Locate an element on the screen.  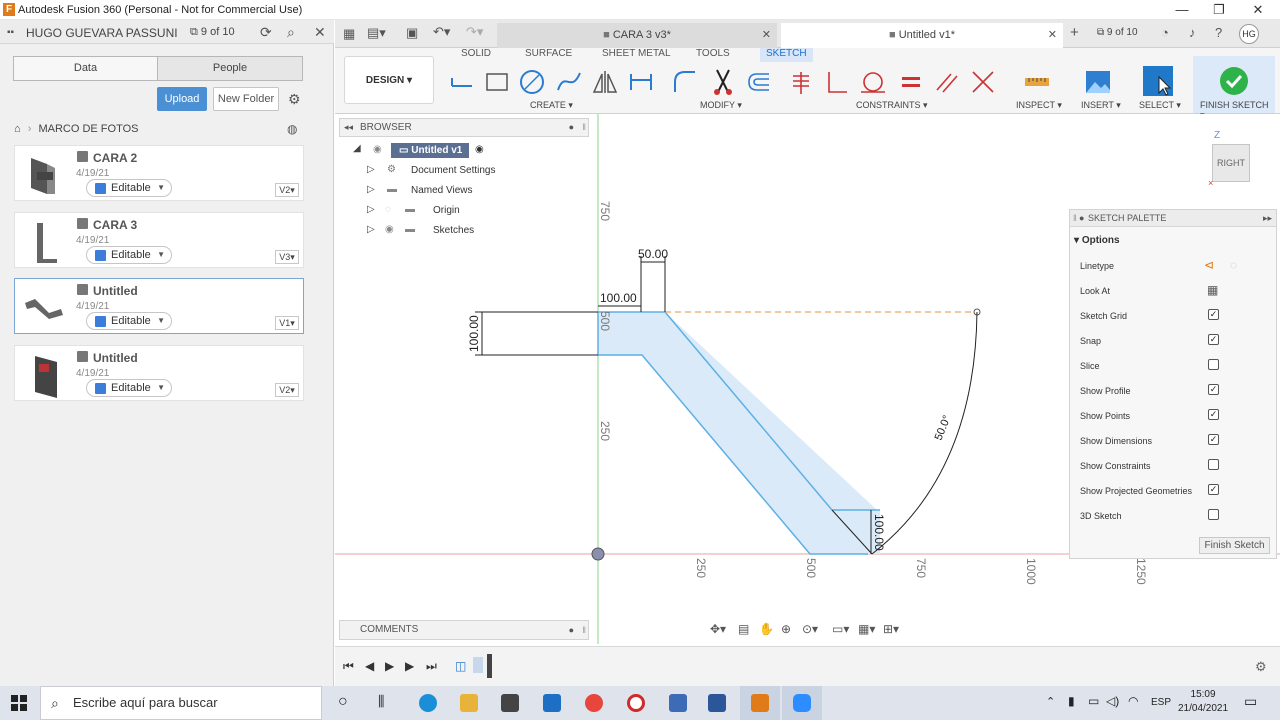
user-avatar: HG is located at coordinates (1249, 34).